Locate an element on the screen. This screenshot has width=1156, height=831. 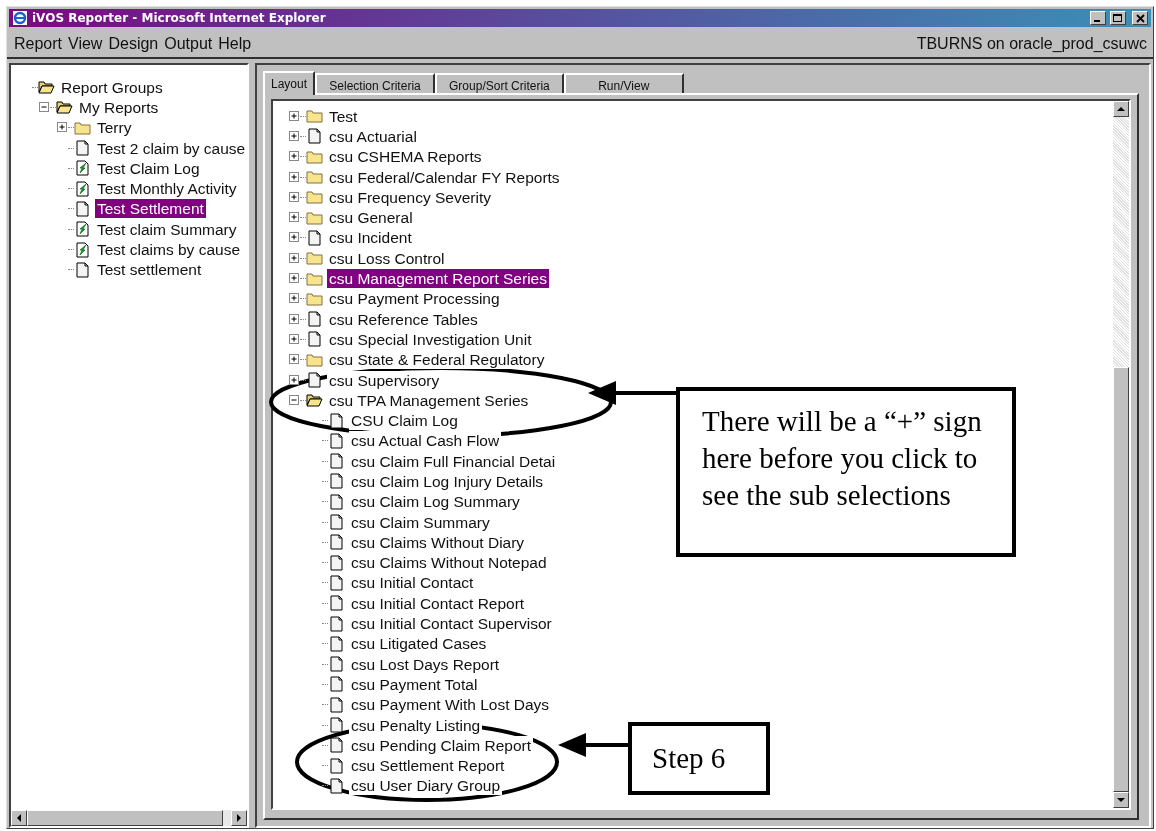
tab: Selection Criteria is located at coordinates (375, 83).